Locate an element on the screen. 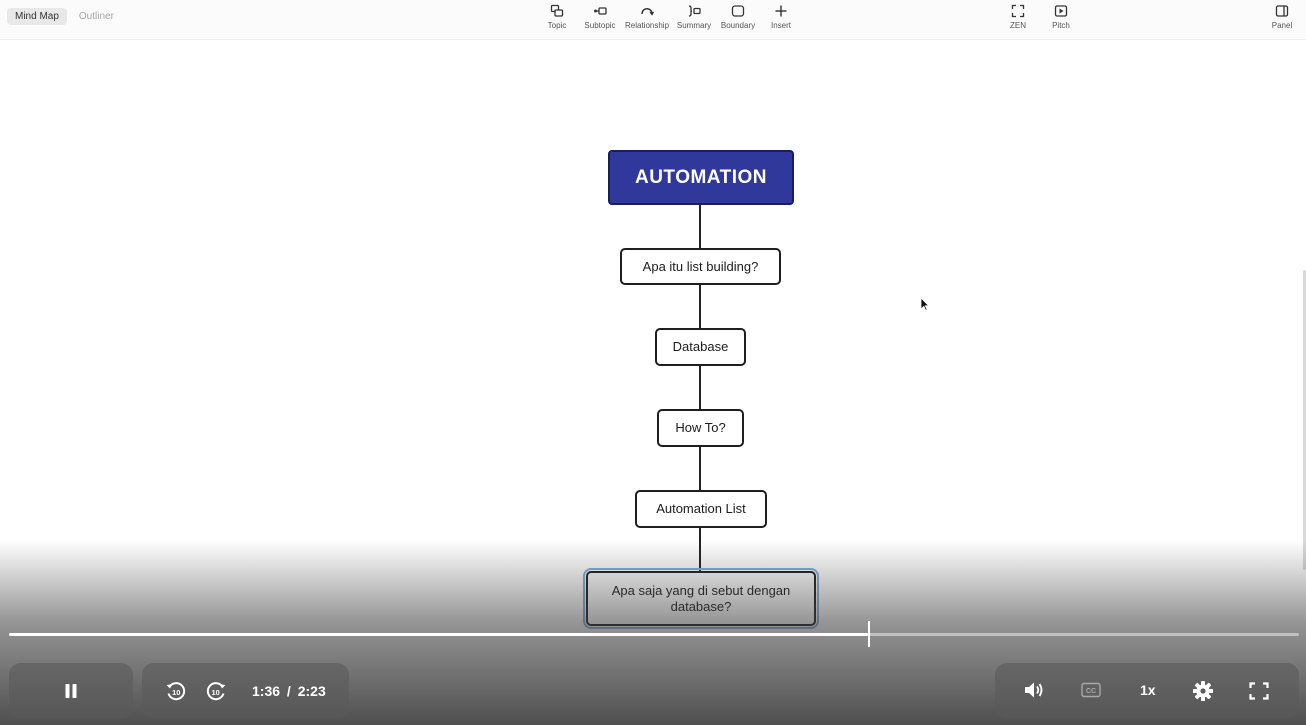 The width and height of the screenshot is (1306, 725). seek-group: 10 10 1:36 / 2:23 is located at coordinates (245, 690).